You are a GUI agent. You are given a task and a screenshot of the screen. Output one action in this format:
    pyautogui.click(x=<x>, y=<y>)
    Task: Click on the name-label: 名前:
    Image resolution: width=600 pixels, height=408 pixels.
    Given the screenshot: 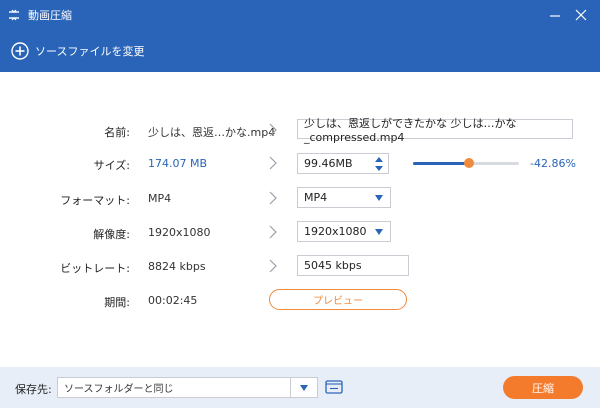 What is the action you would take?
    pyautogui.click(x=117, y=132)
    